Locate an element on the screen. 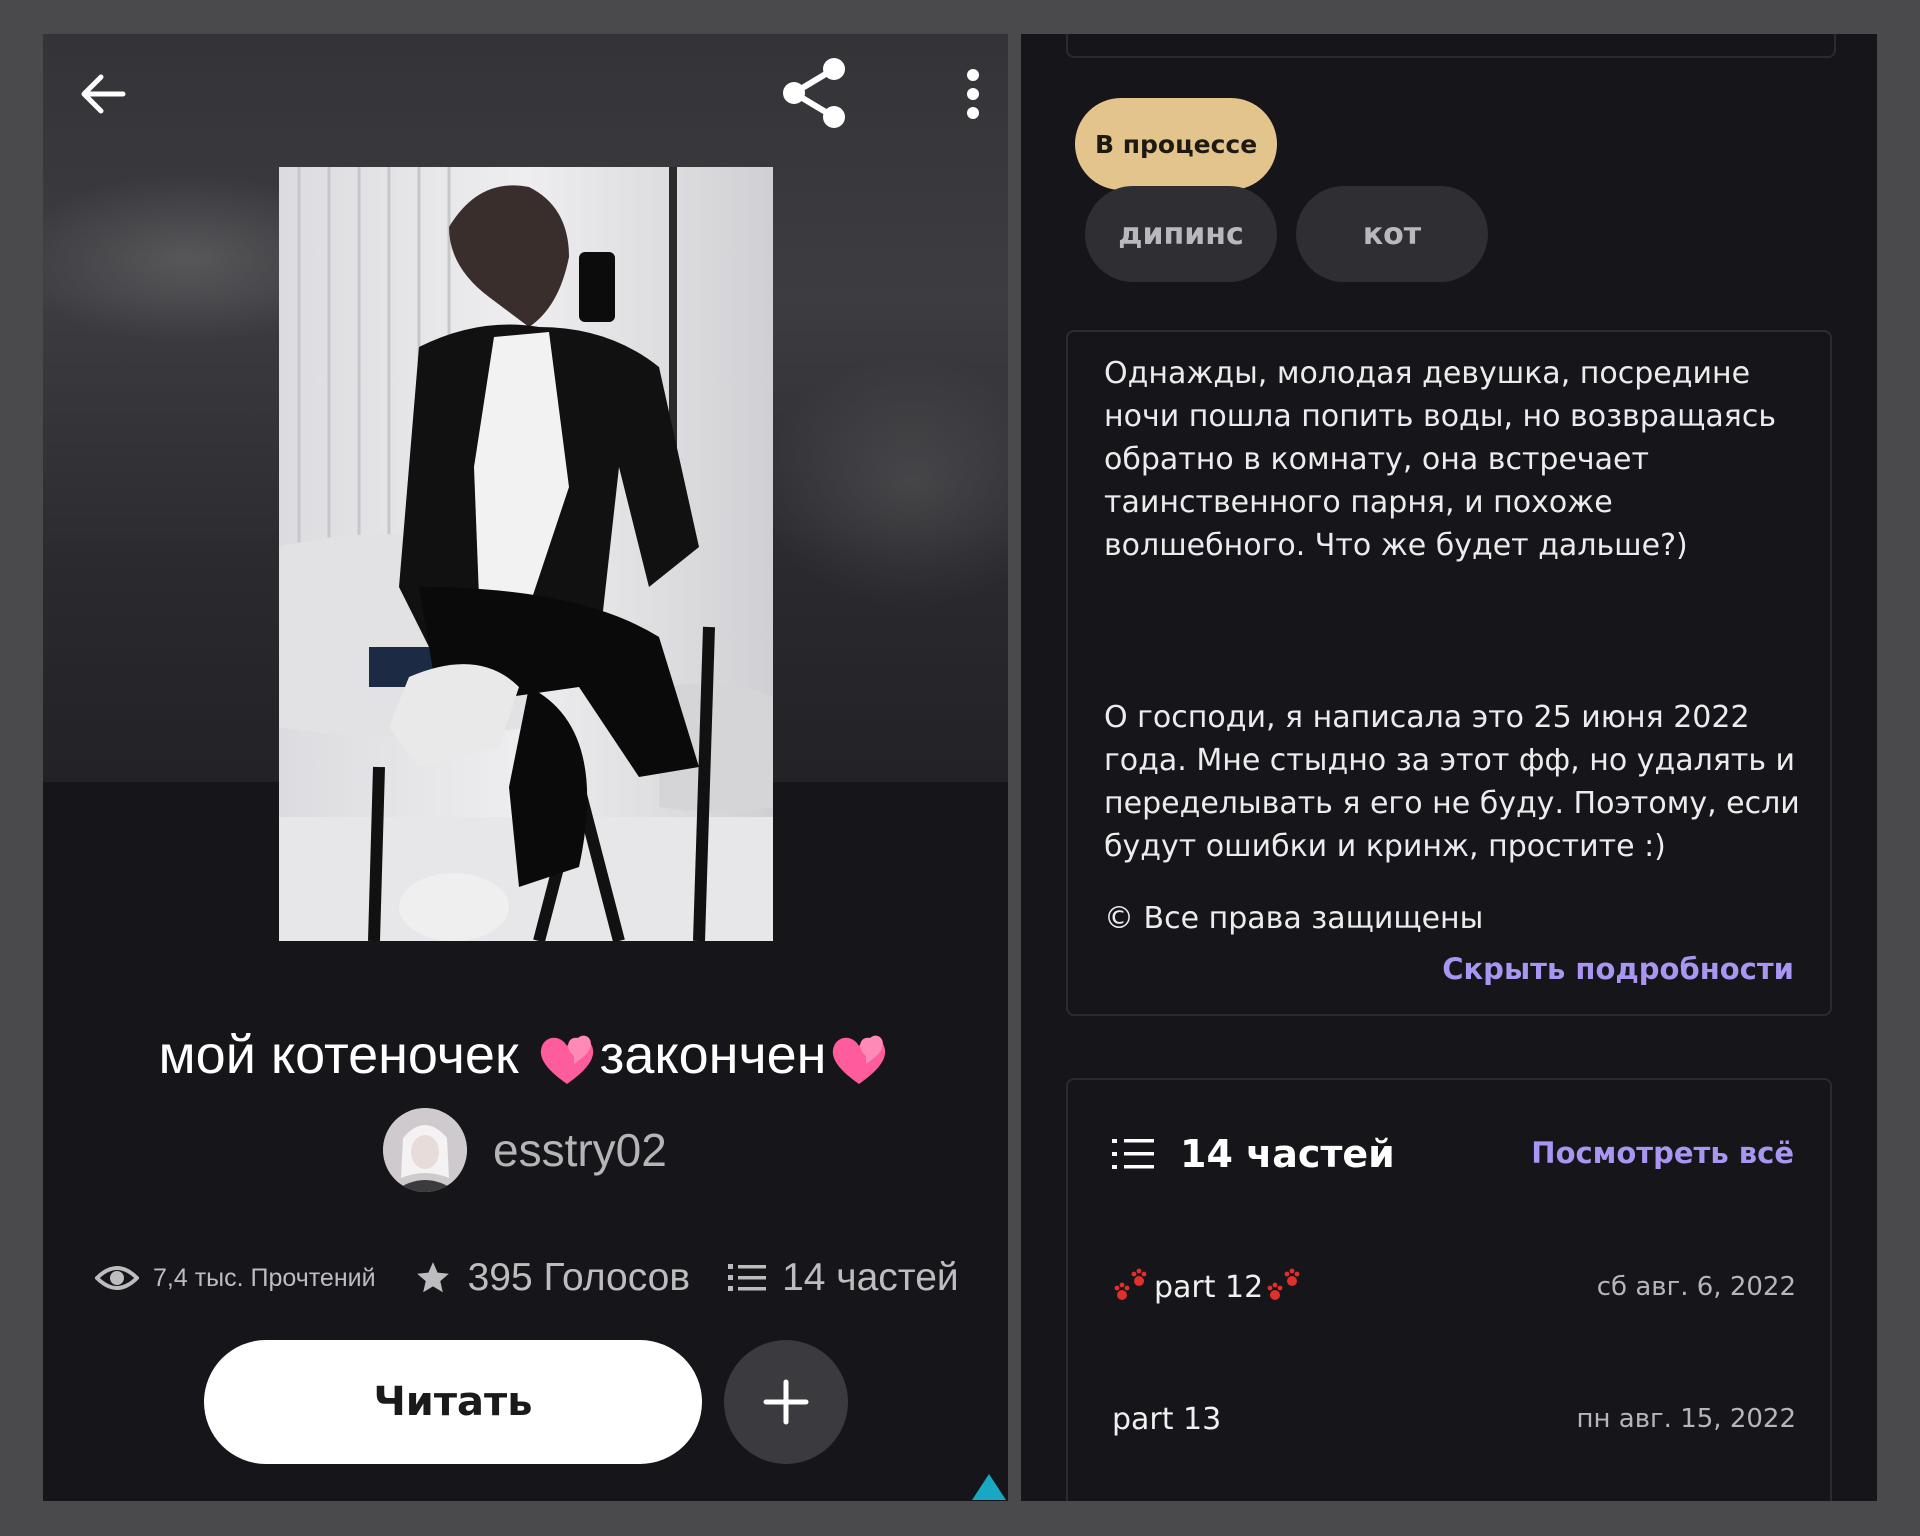 This screenshot has width=1920, height=1536. share-button is located at coordinates (815, 94).